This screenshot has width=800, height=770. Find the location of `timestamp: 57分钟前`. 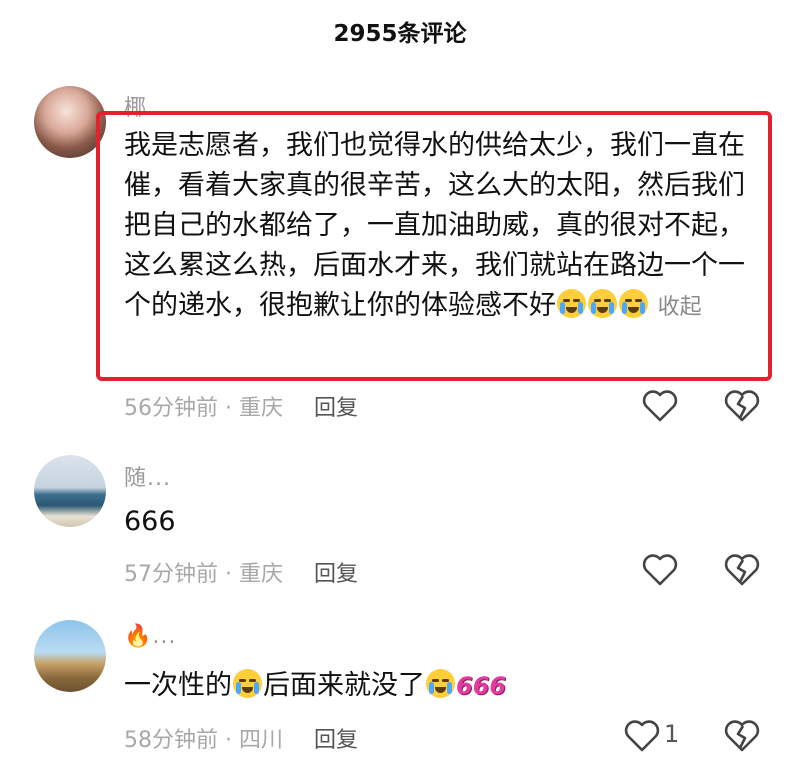

timestamp: 57分钟前 is located at coordinates (171, 574).